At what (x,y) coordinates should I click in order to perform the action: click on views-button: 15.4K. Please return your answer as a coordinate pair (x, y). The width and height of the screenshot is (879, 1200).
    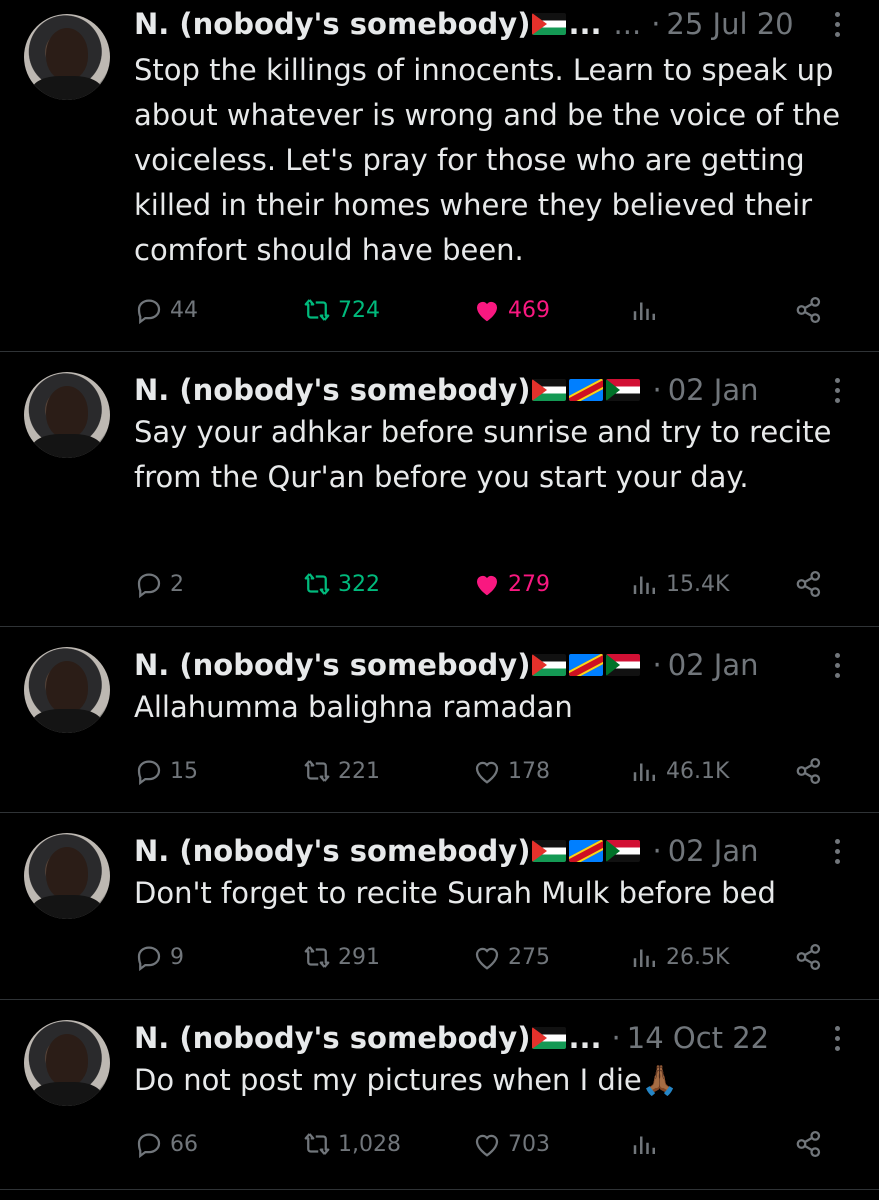
    Looking at the image, I should click on (679, 584).